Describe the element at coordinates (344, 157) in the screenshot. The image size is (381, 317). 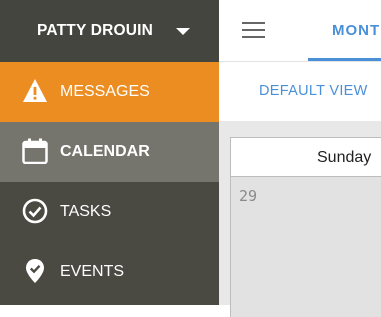
I see `day-header-label: Sunday` at that location.